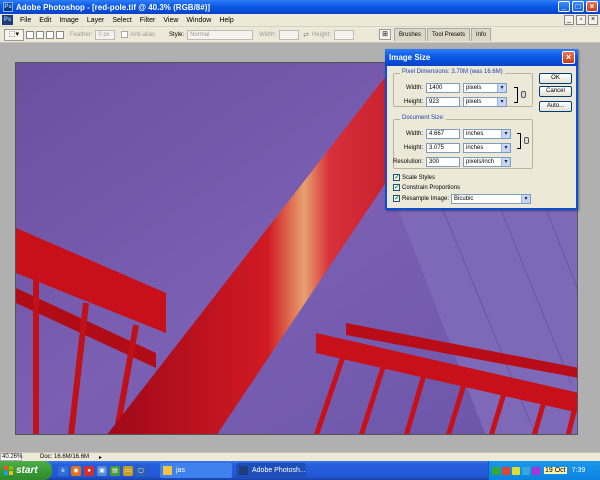 This screenshot has height=480, width=600. Describe the element at coordinates (89, 470) in the screenshot. I see `app-icon: ●` at that location.